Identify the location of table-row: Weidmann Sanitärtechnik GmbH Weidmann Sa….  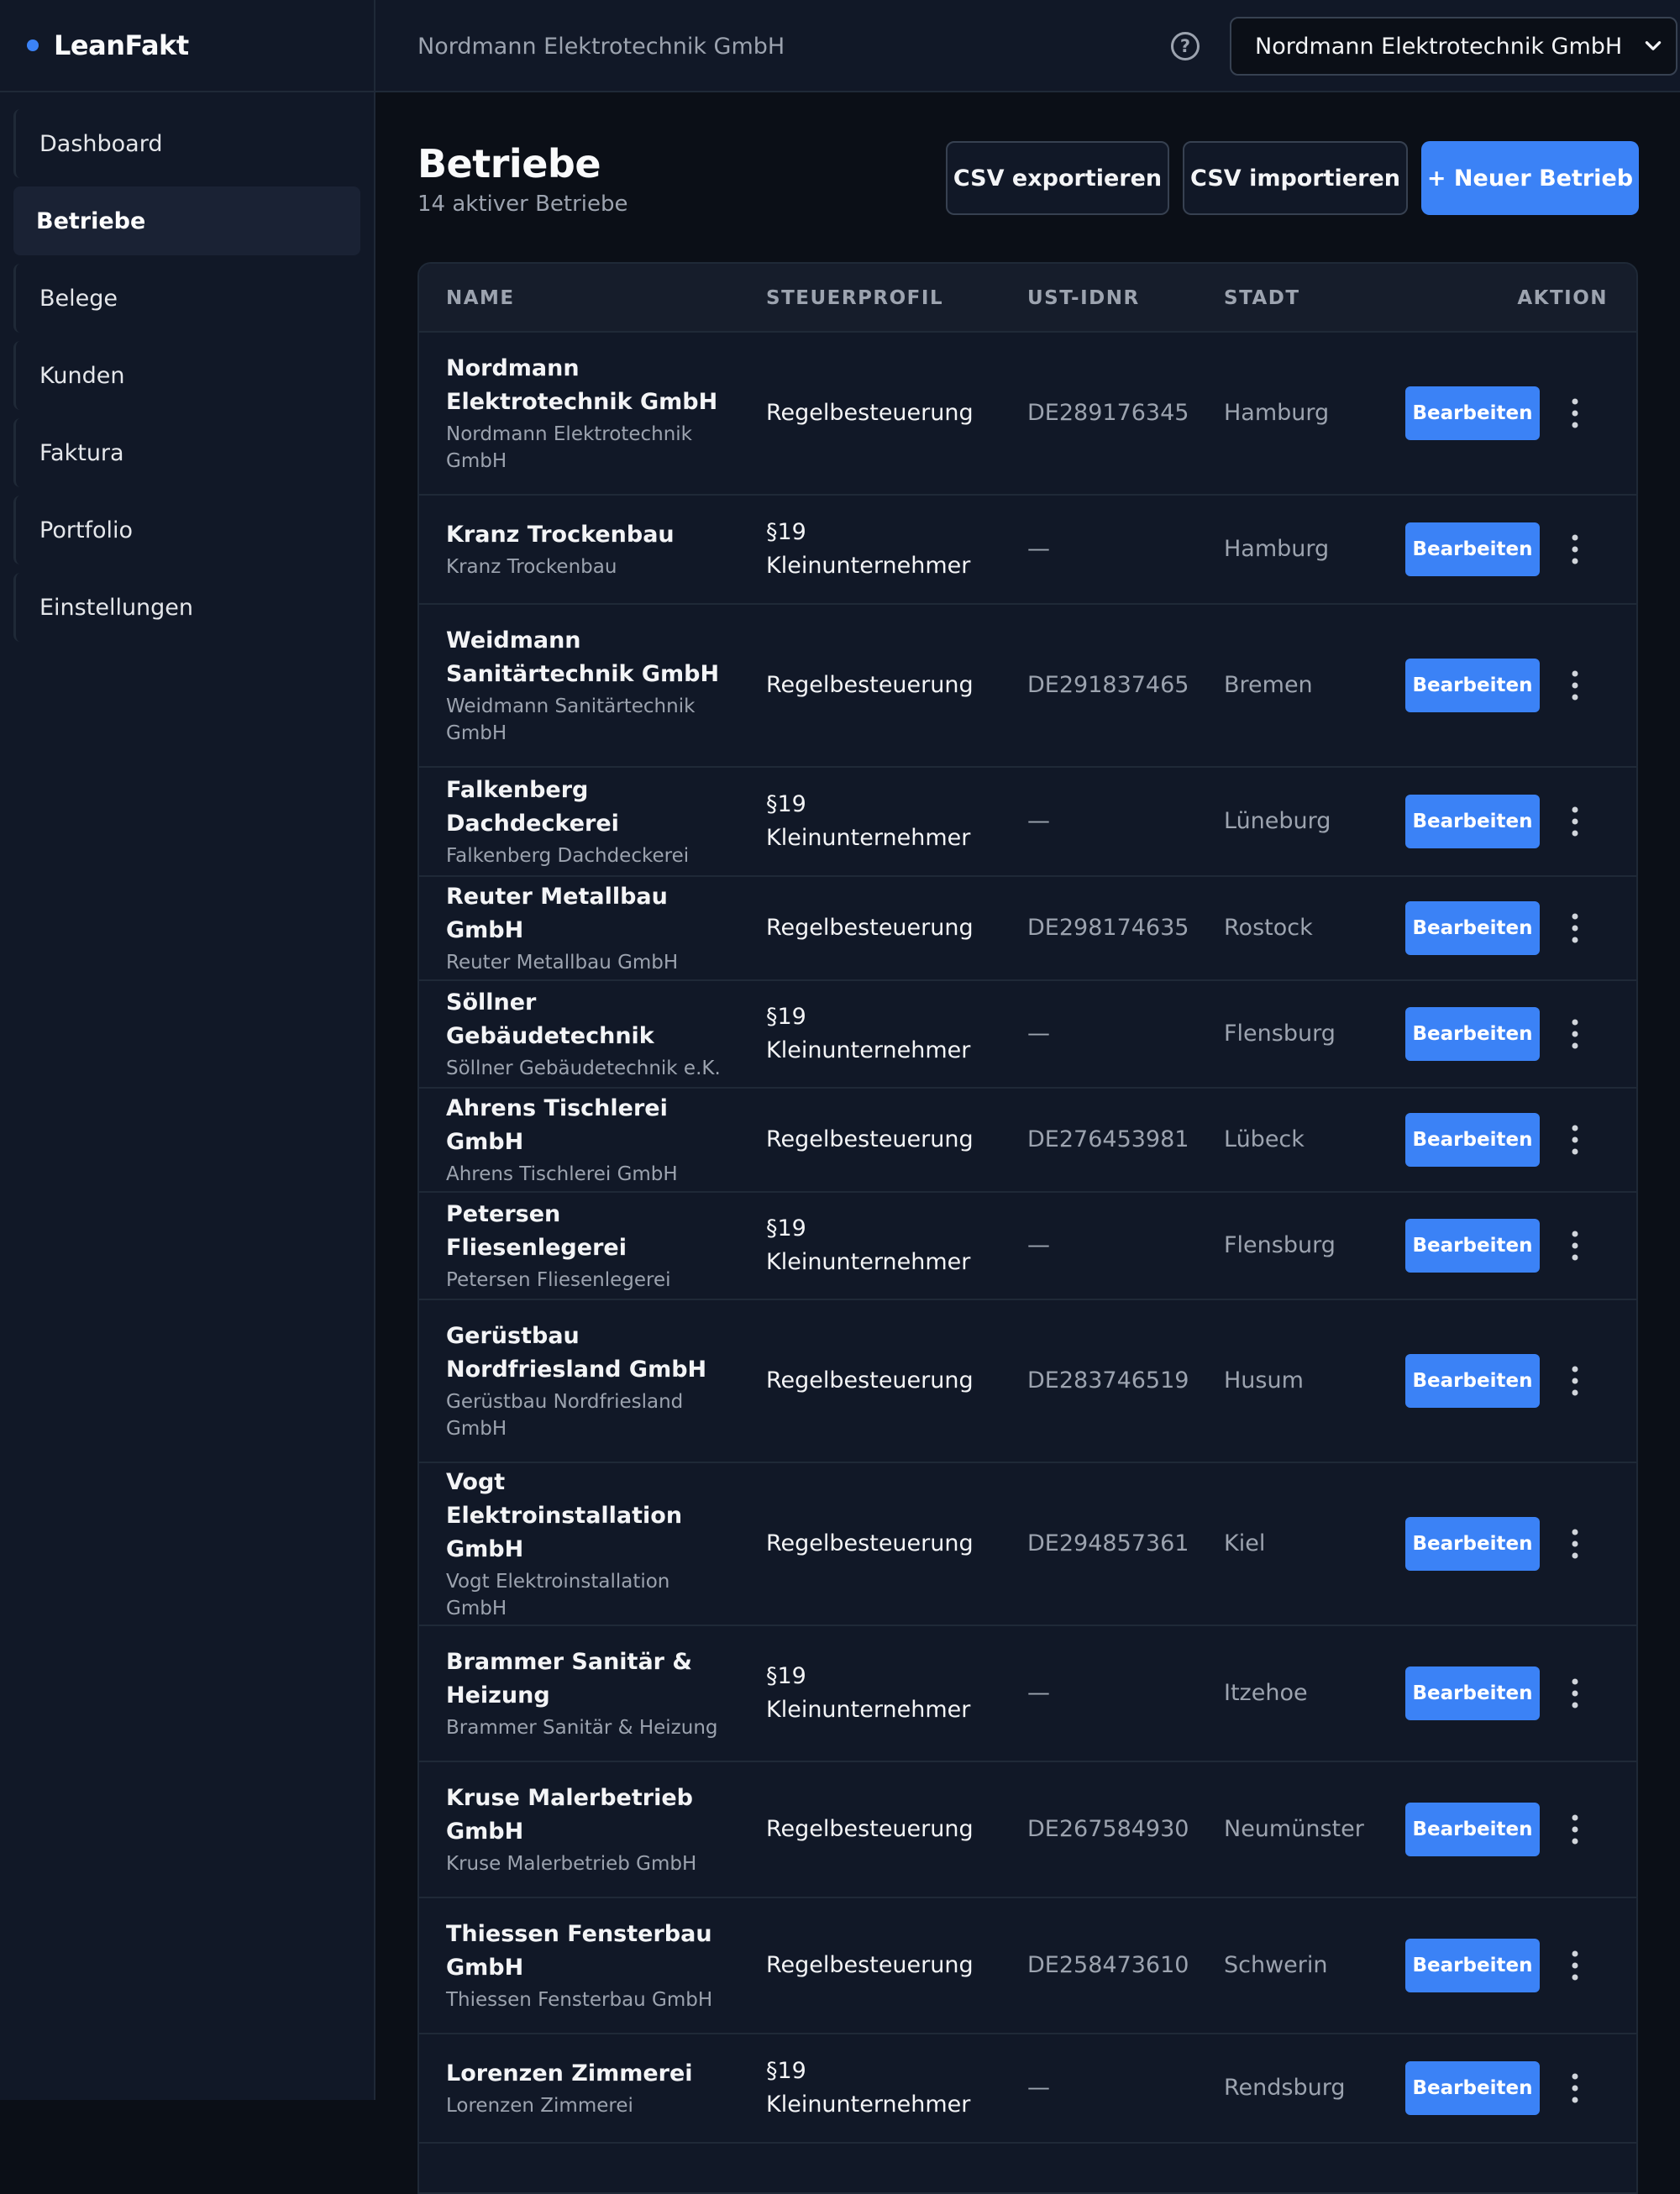
(1027, 686).